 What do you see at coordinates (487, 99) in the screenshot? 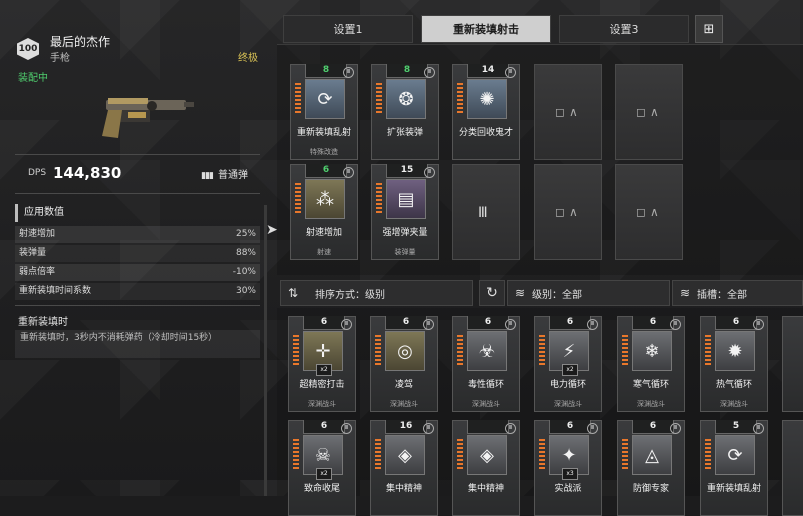
I see `recycle-mod-icon: ✺` at bounding box center [487, 99].